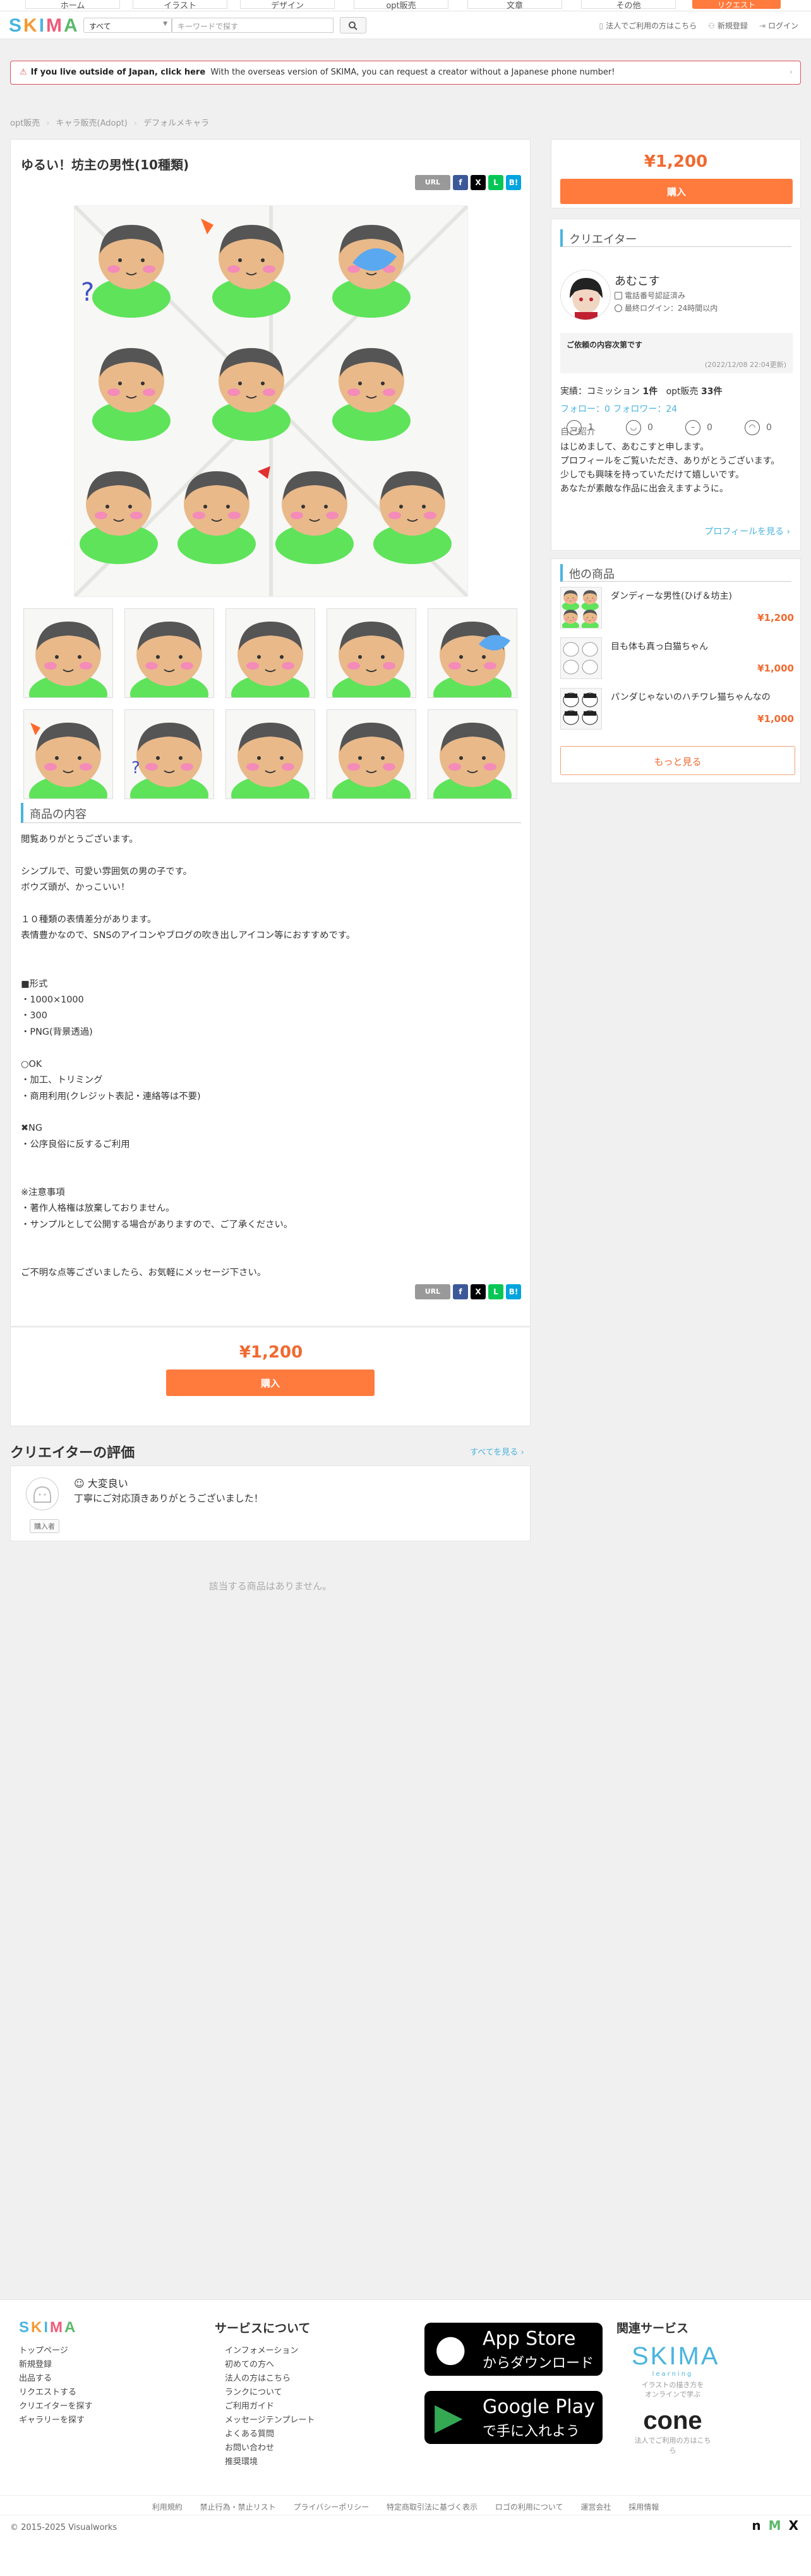  What do you see at coordinates (673, 2431) in the screenshot?
I see `cone-link: cone 法人でご利用の方はこちら` at bounding box center [673, 2431].